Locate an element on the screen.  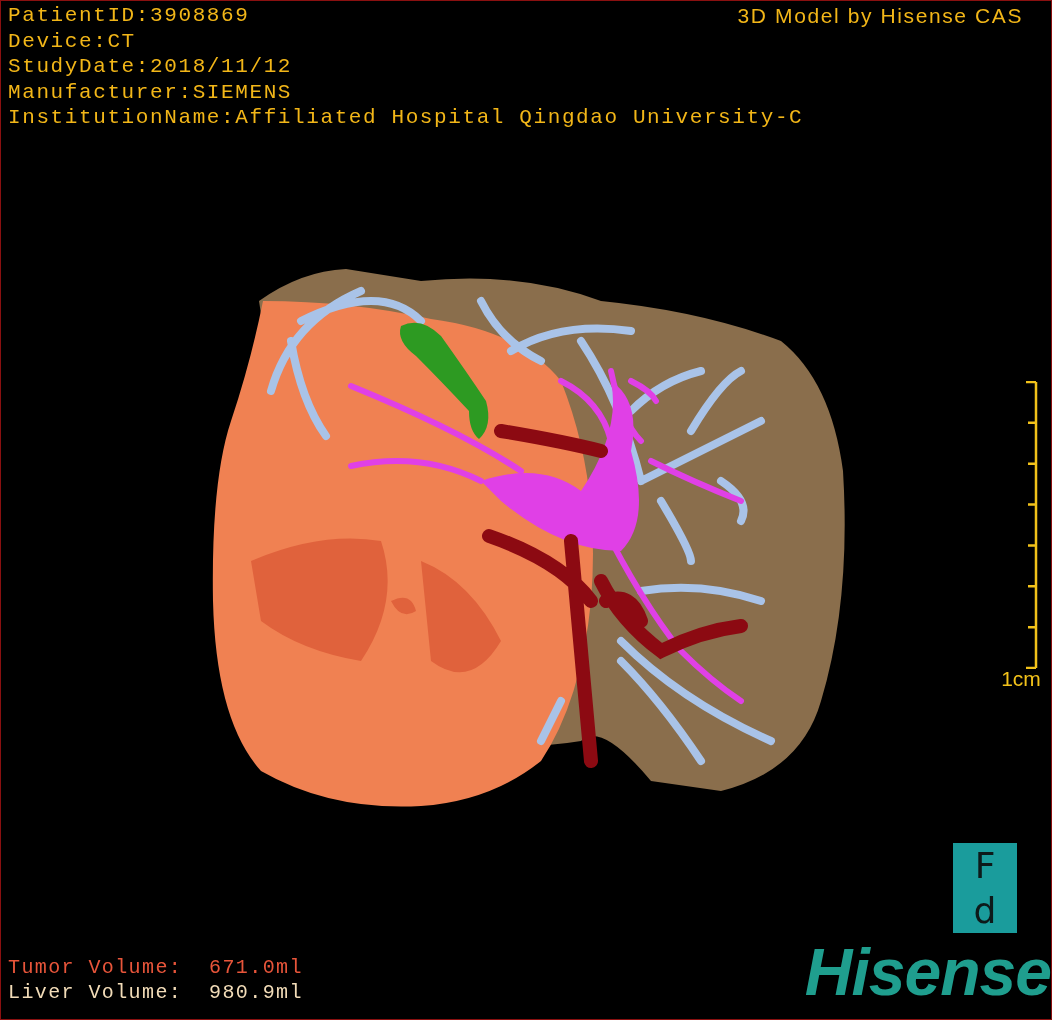
orientation-marker: F d is located at coordinates (985, 888).